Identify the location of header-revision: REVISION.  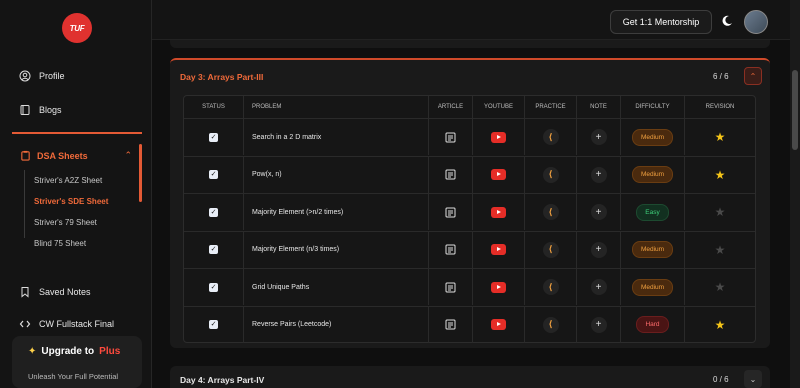
(720, 107).